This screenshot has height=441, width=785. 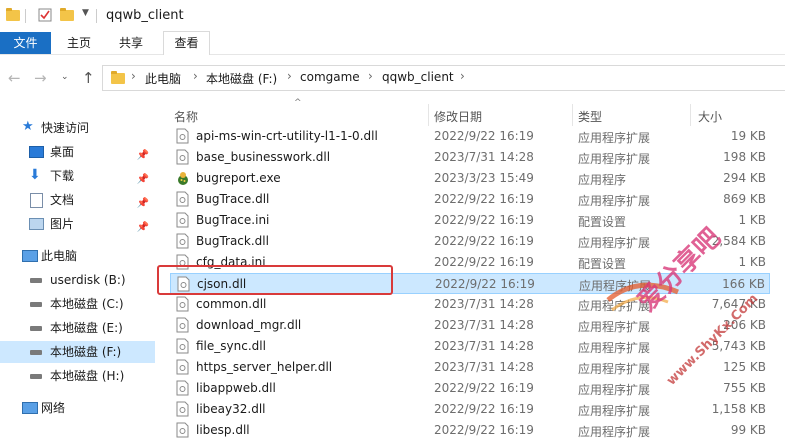 What do you see at coordinates (87, 376) in the screenshot?
I see `sidebar-item-label: 本地磁盘 (H:)` at bounding box center [87, 376].